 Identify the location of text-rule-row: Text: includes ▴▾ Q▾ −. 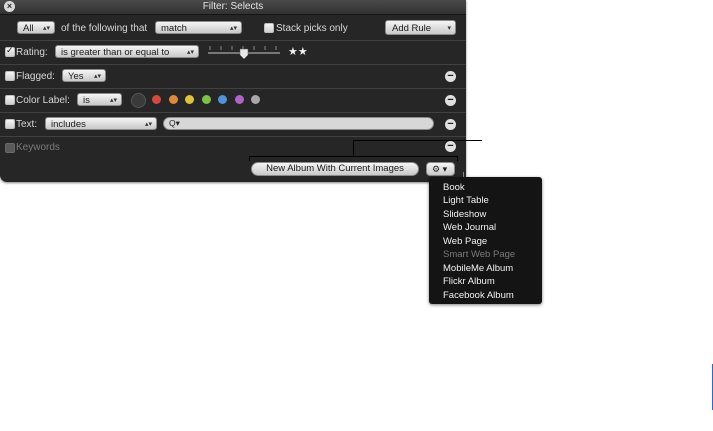
(233, 125).